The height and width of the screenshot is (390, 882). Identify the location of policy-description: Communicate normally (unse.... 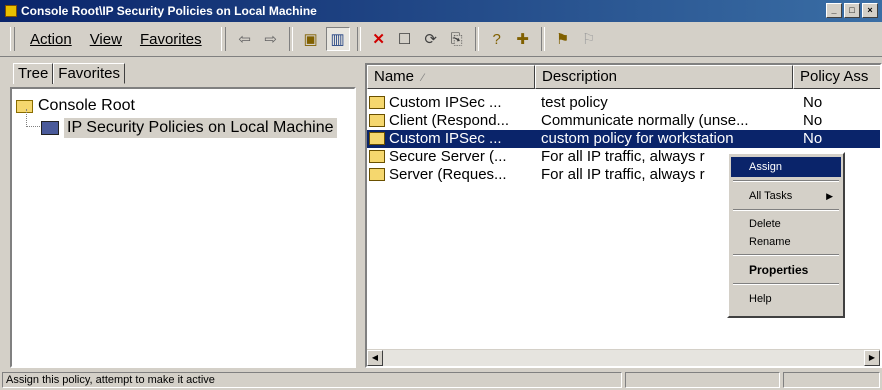
(645, 120).